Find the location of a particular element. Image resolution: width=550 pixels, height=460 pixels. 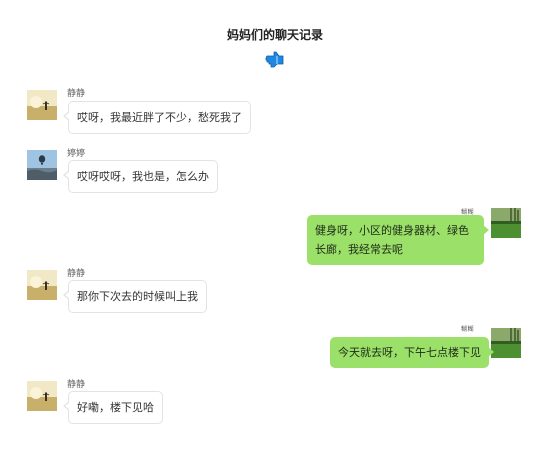

message-bubble: 好嘞，楼下见哈 is located at coordinates (113, 407).